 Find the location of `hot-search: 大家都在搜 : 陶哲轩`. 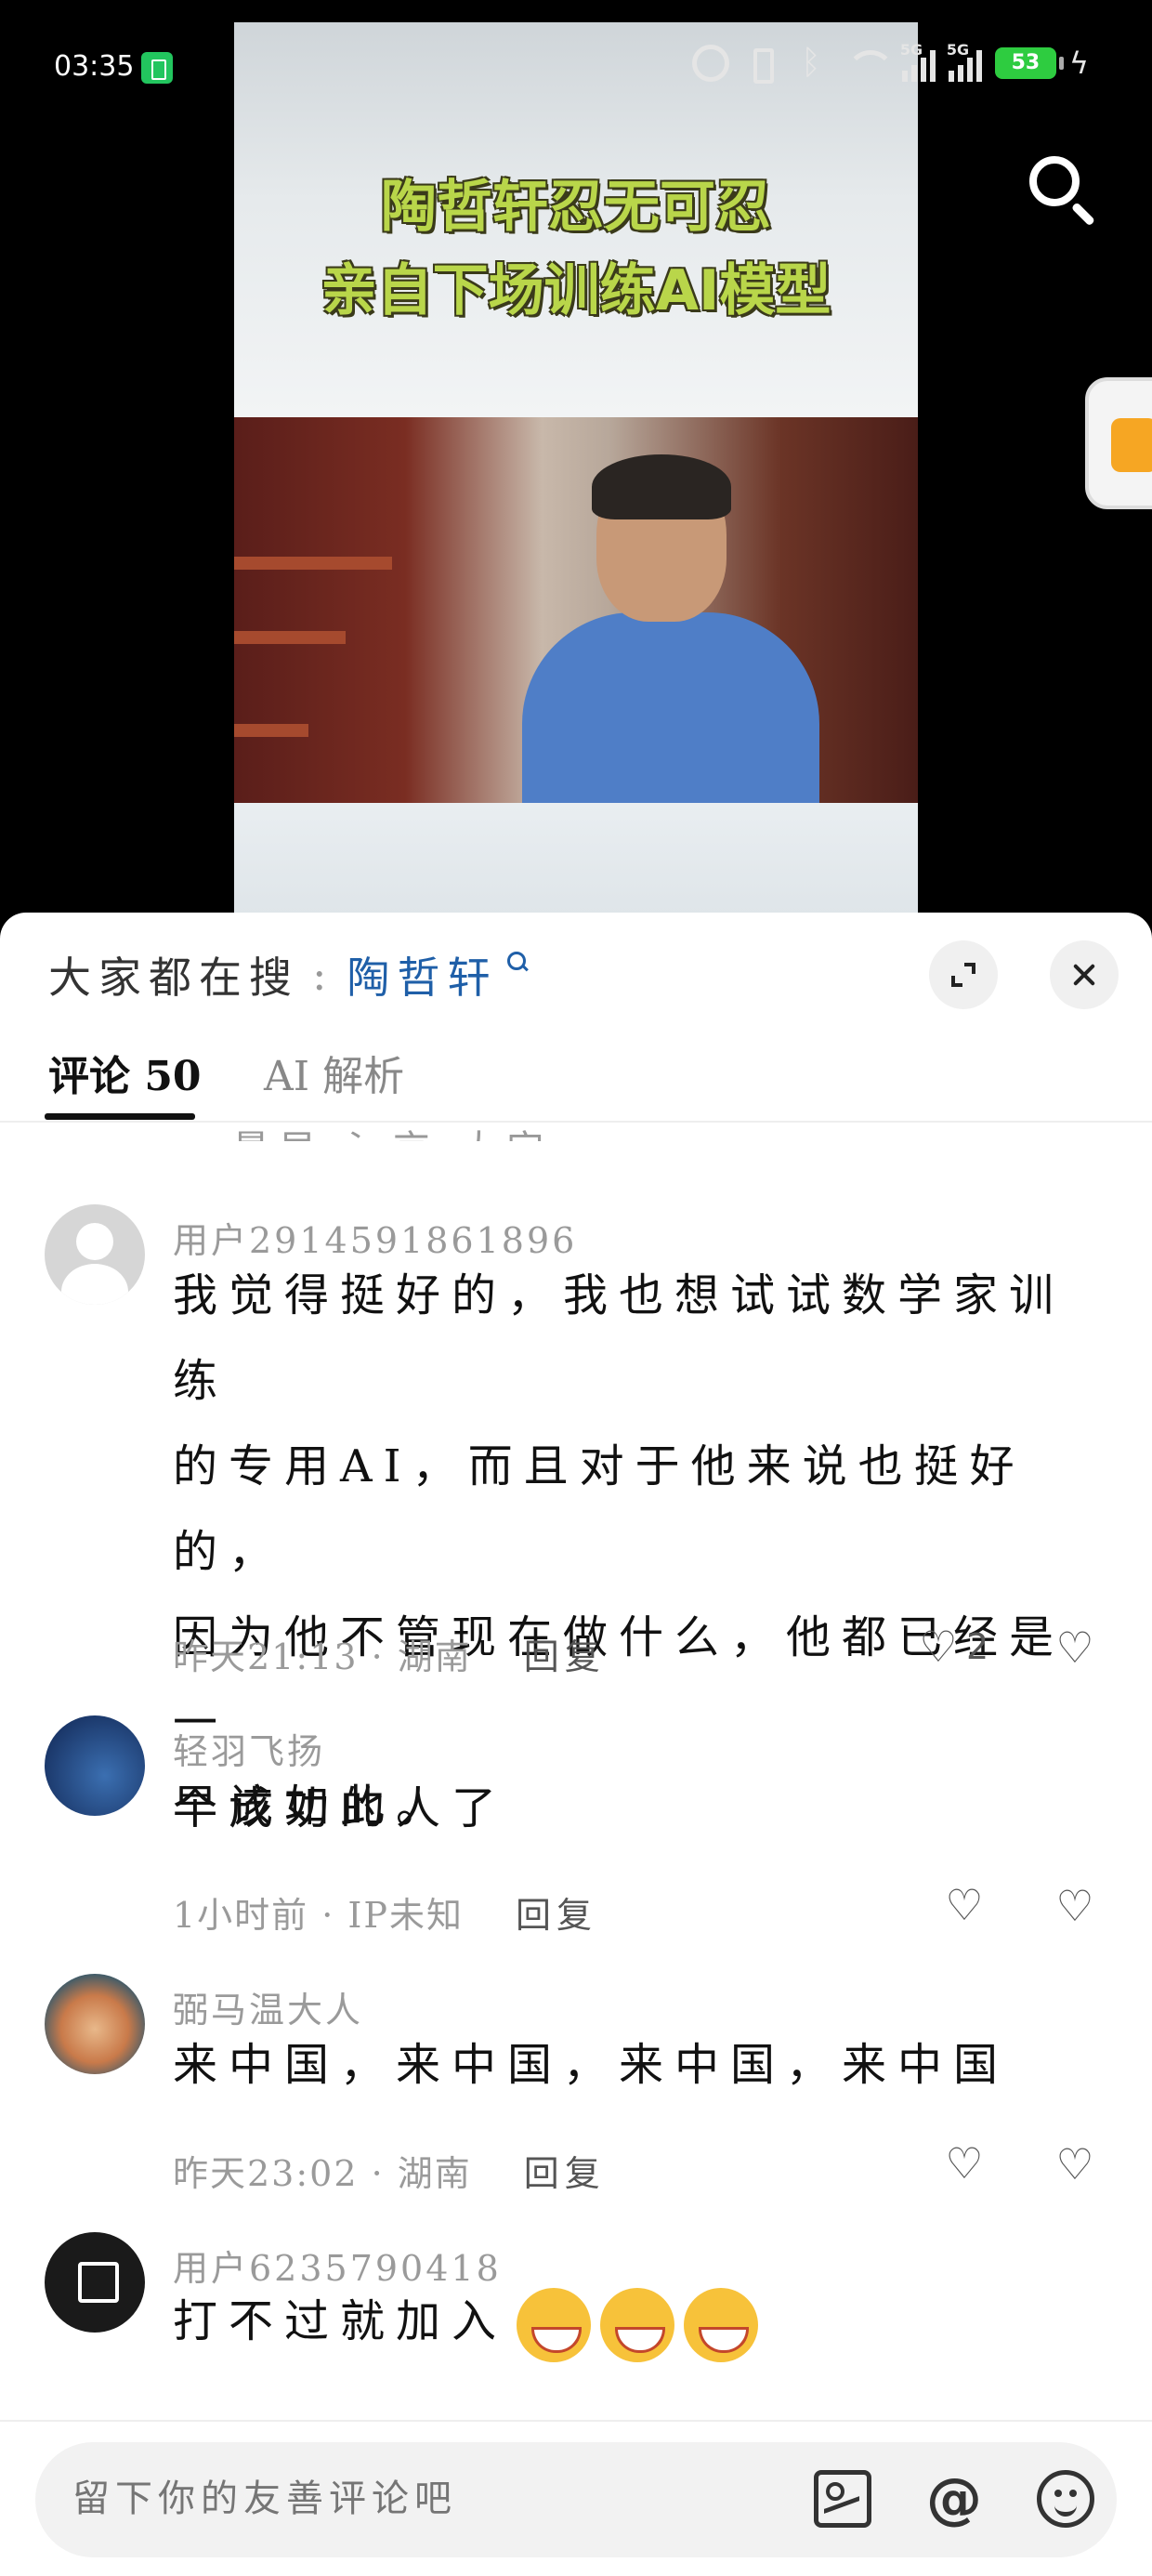

hot-search: 大家都在搜 : 陶哲轩 is located at coordinates (290, 974).